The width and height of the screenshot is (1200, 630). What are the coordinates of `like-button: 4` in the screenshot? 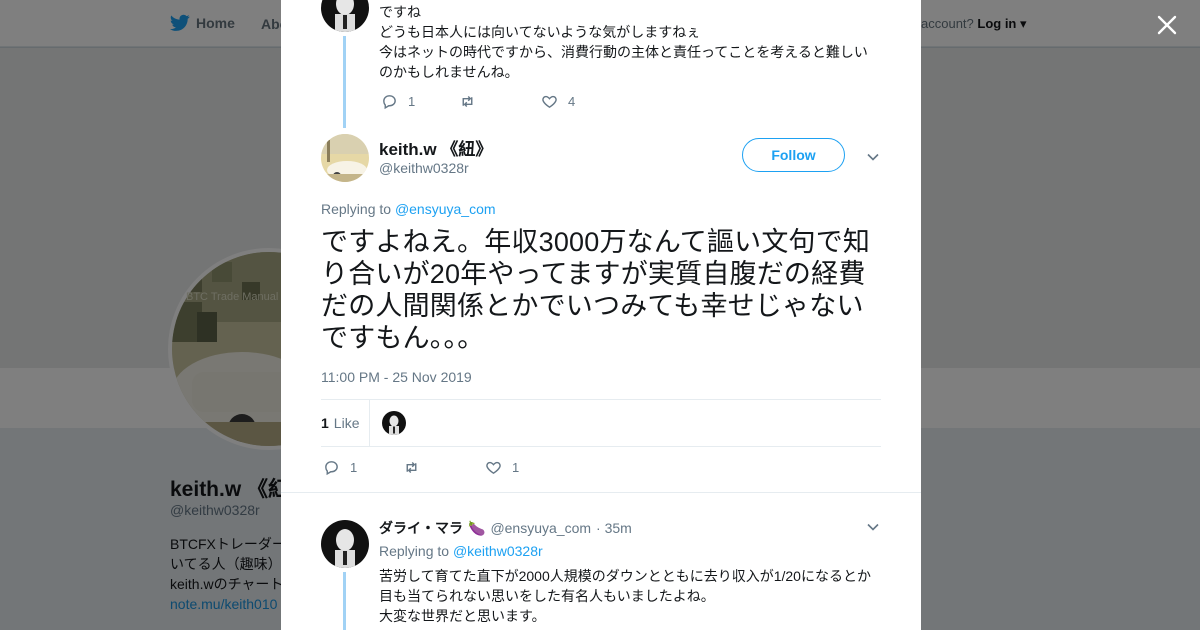 It's located at (558, 101).